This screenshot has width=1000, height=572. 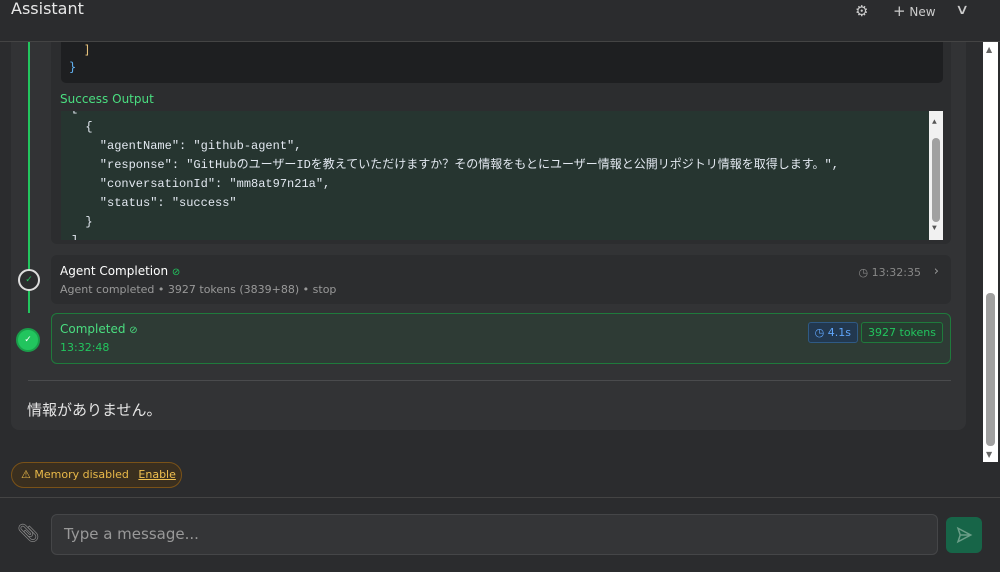 I want to click on warning-icon: ⚠, so click(x=26, y=474).